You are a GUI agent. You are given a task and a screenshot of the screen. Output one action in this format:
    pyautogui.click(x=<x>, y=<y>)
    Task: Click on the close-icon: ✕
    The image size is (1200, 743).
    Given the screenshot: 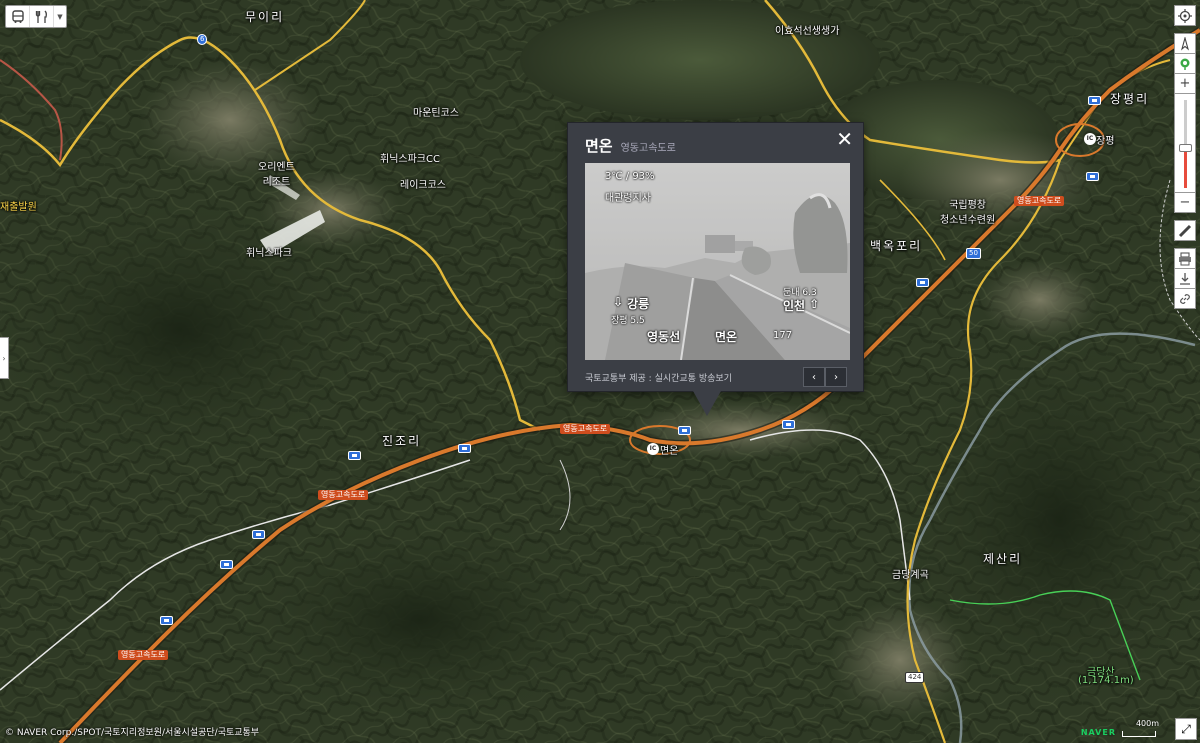 What is the action you would take?
    pyautogui.click(x=844, y=139)
    